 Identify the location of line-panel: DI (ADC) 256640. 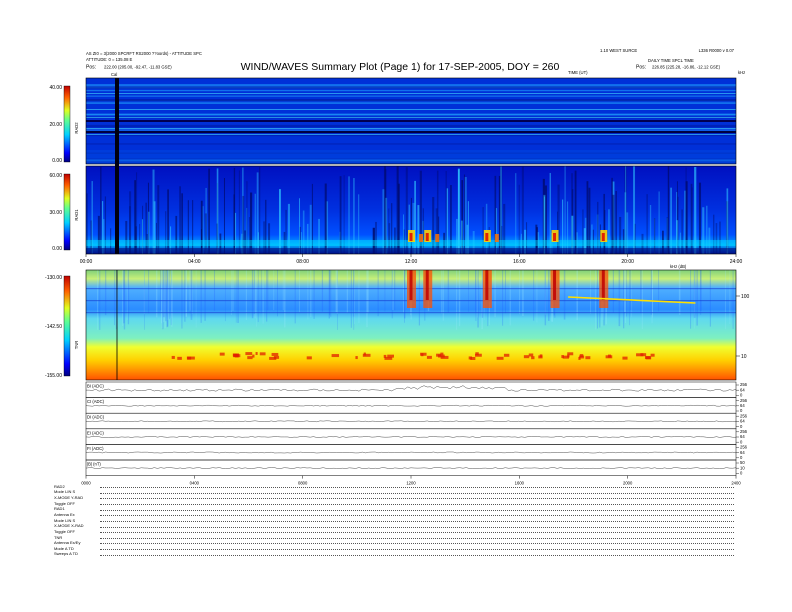
(416, 421).